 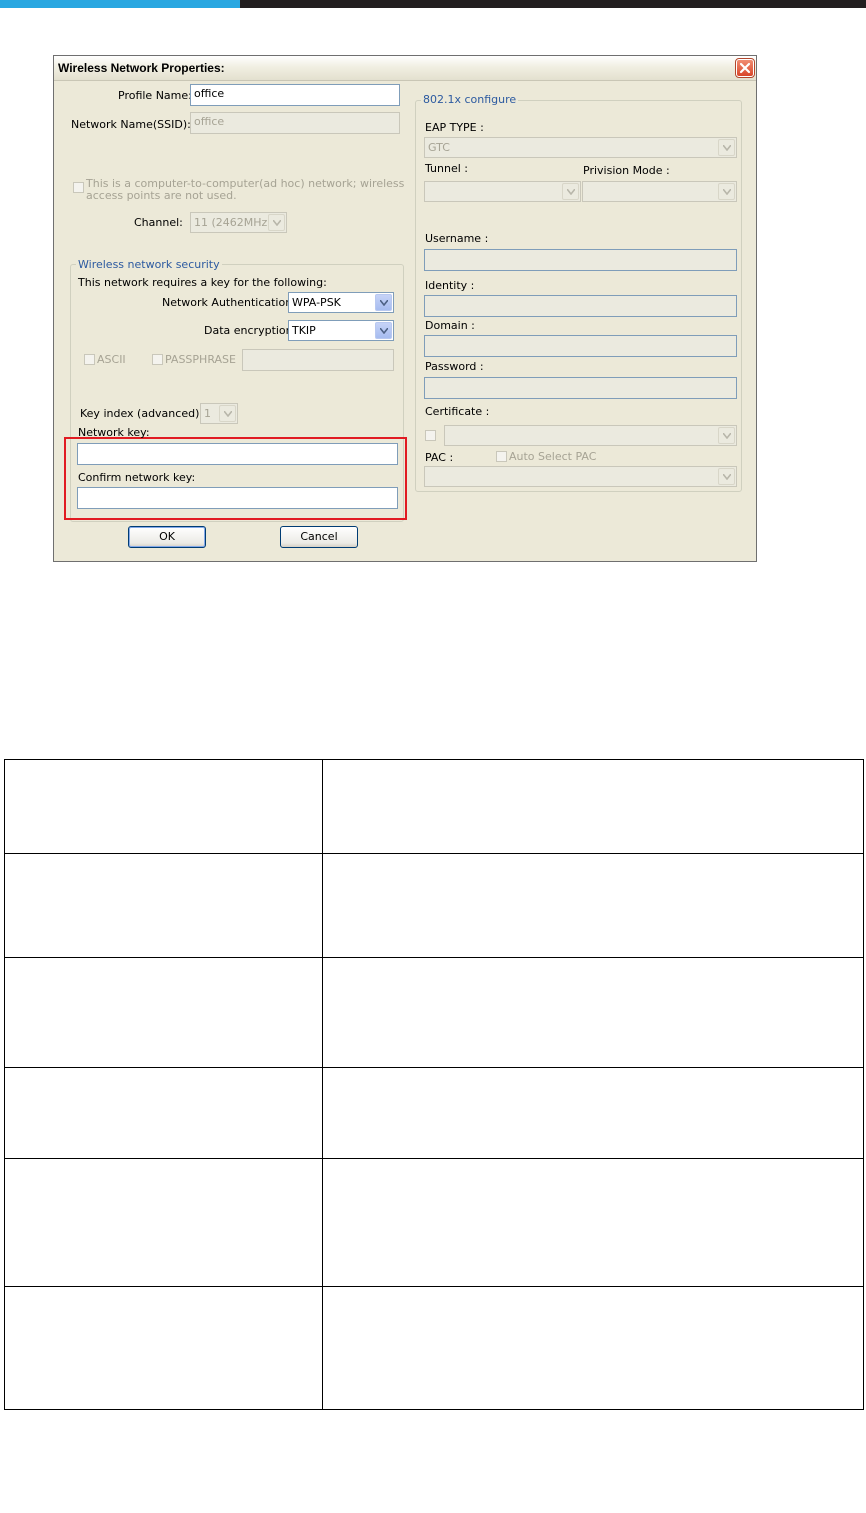 I want to click on close-icon, so click(x=745, y=68).